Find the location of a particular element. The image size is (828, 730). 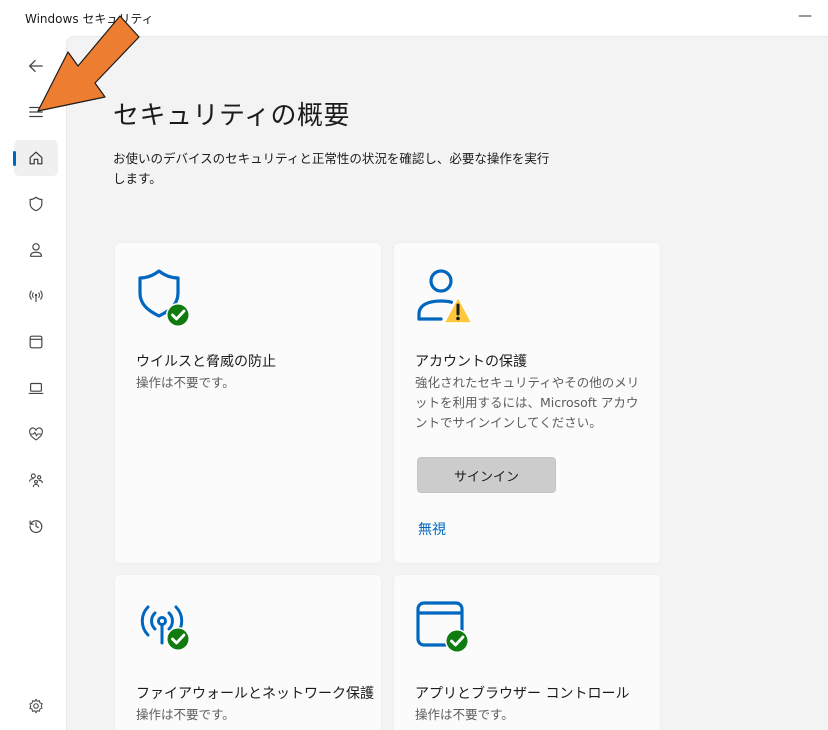

card-app-browser-control: アプリとブラウザー コントロール 操作は不要です。 is located at coordinates (527, 652).